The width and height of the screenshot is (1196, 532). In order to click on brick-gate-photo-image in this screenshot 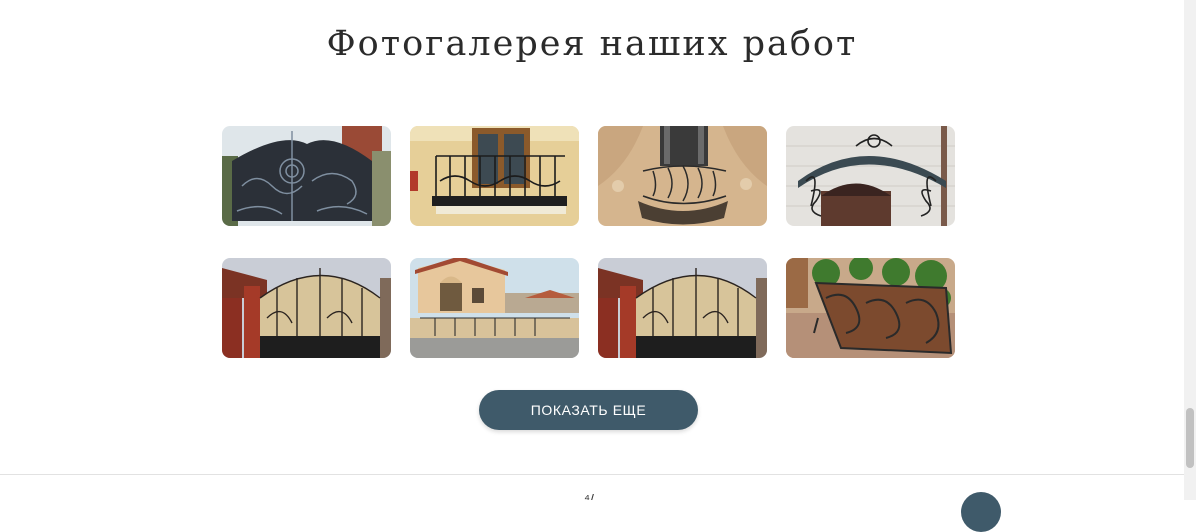, I will do `click(306, 308)`.